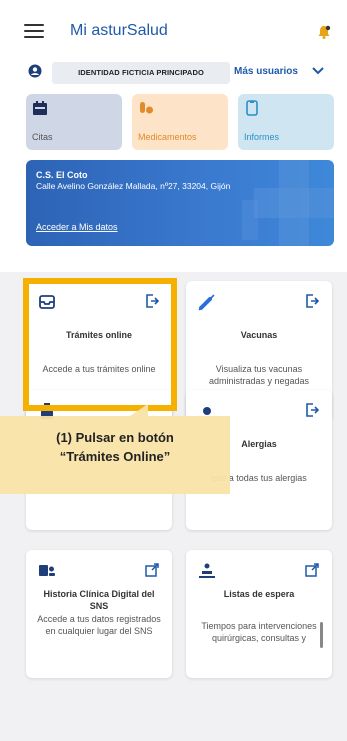 This screenshot has height=741, width=347. I want to click on more-users-button: Más usuarios, so click(266, 71).